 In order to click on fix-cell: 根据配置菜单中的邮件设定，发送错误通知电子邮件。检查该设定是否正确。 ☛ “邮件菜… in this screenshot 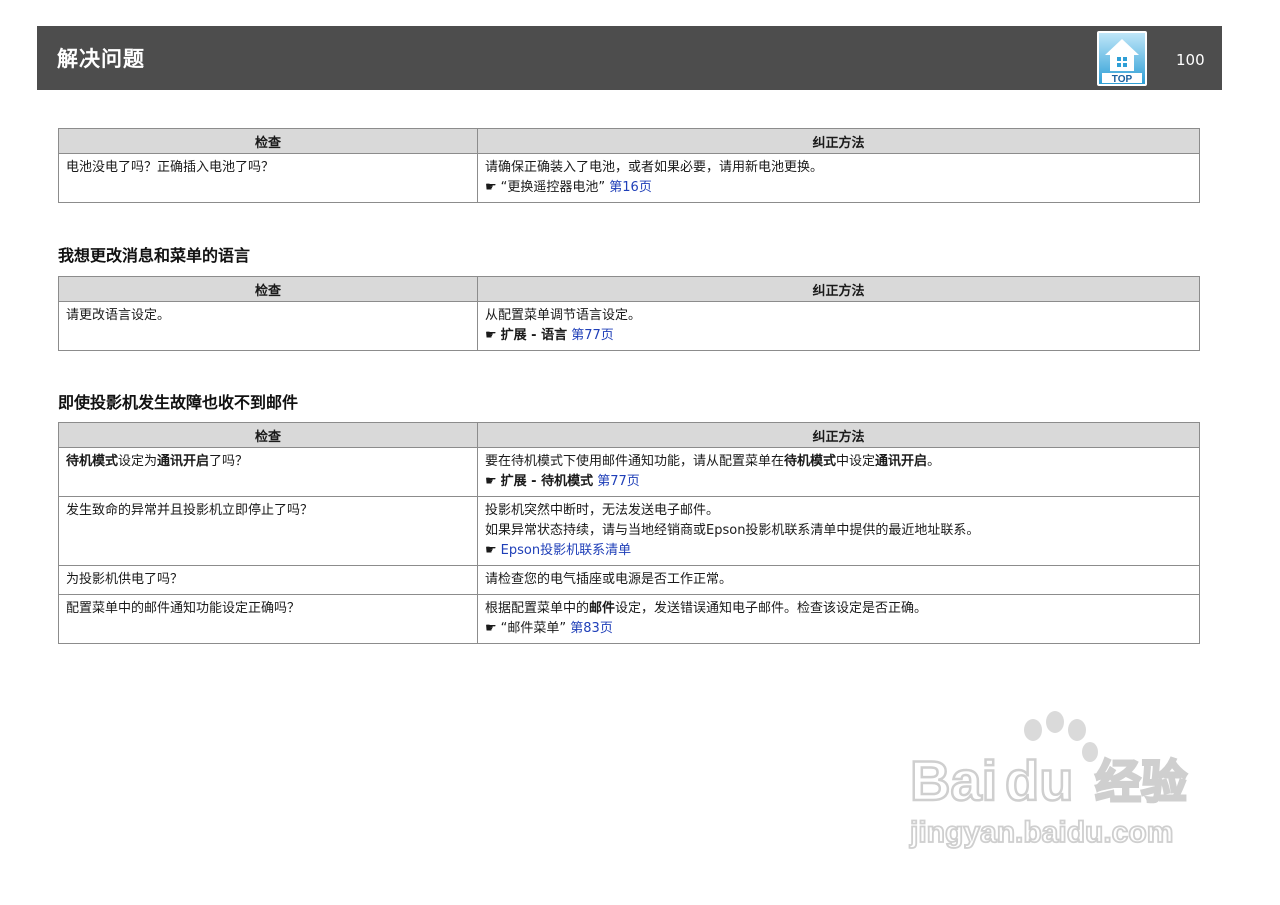, I will do `click(838, 619)`.